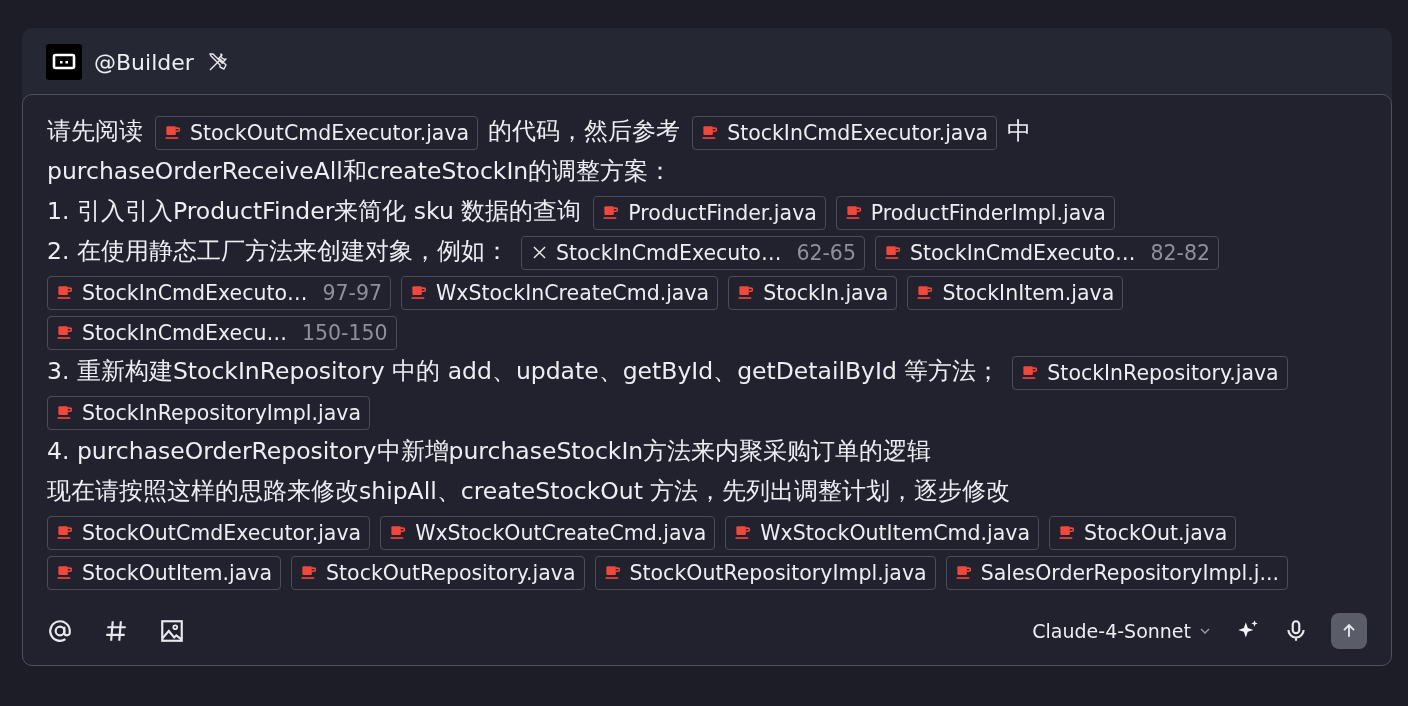  Describe the element at coordinates (219, 292) in the screenshot. I see `file-chip: StockInCmdExecuto… 97-97` at that location.